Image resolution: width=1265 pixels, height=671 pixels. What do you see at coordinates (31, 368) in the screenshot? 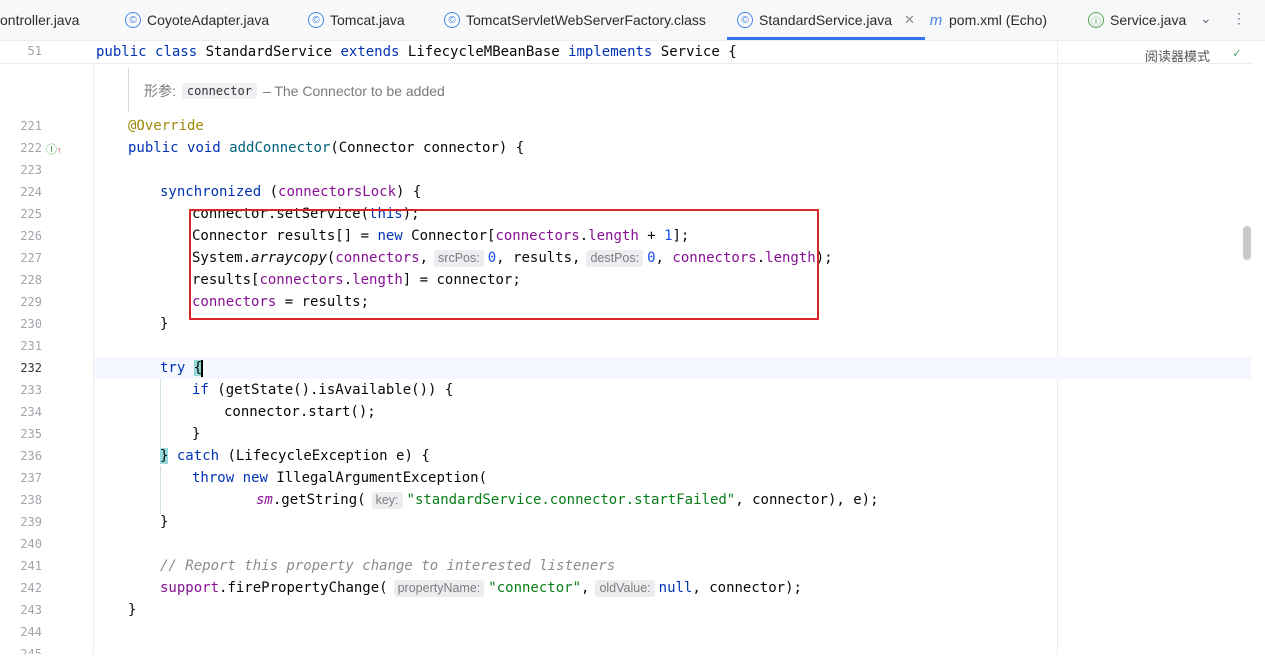
I see `line-number-current: 232` at bounding box center [31, 368].